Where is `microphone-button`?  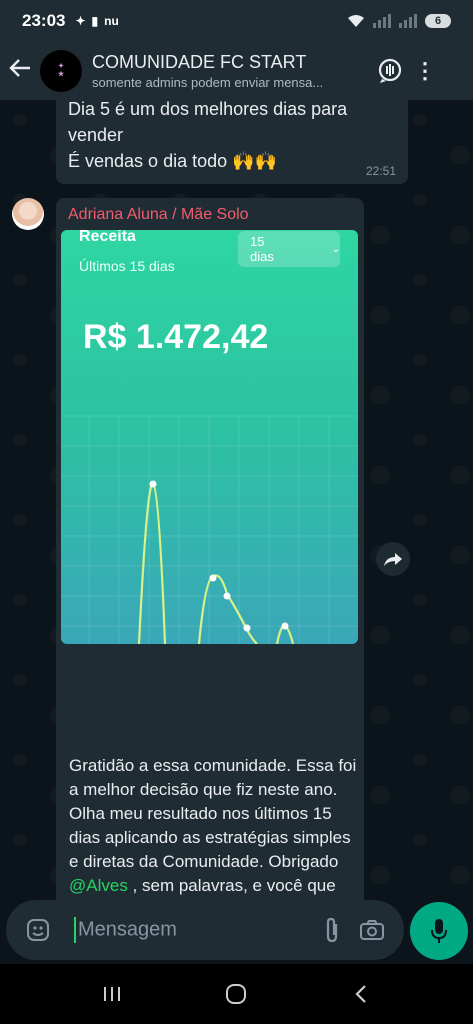
microphone-button is located at coordinates (439, 931).